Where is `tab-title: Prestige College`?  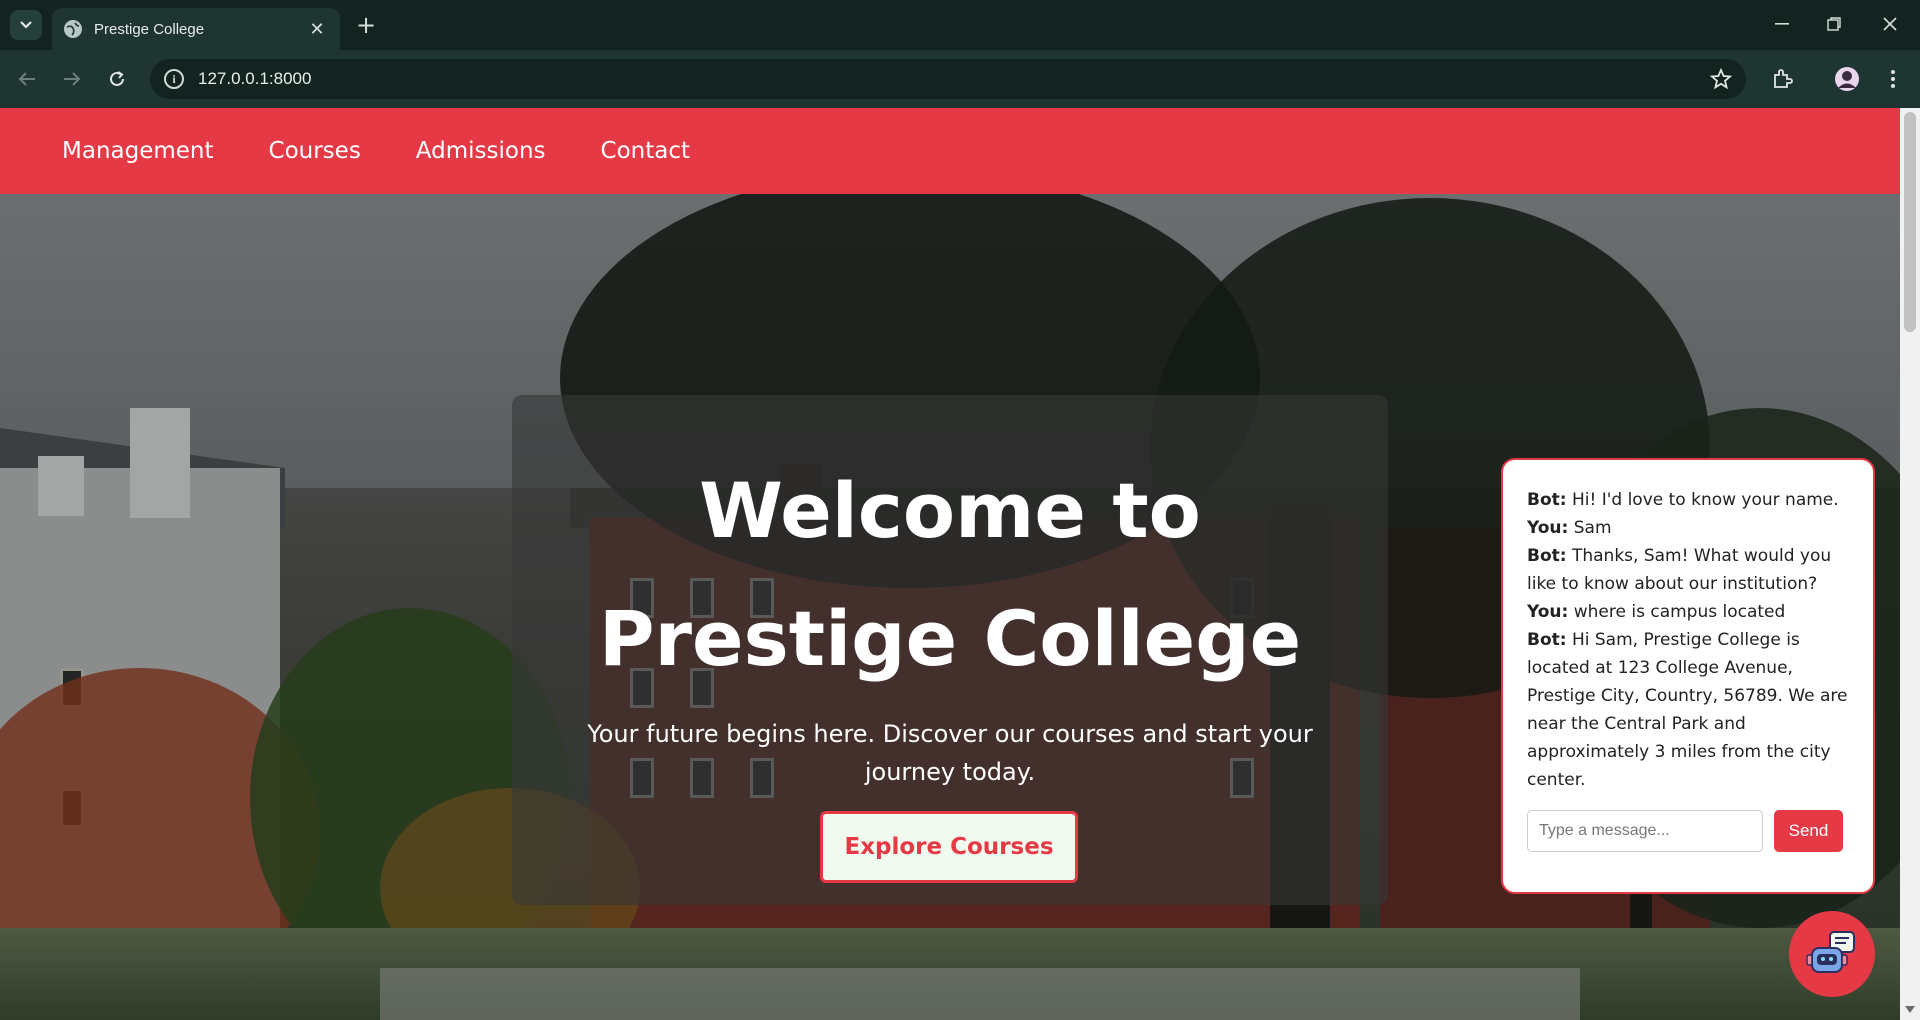
tab-title: Prestige College is located at coordinates (149, 29).